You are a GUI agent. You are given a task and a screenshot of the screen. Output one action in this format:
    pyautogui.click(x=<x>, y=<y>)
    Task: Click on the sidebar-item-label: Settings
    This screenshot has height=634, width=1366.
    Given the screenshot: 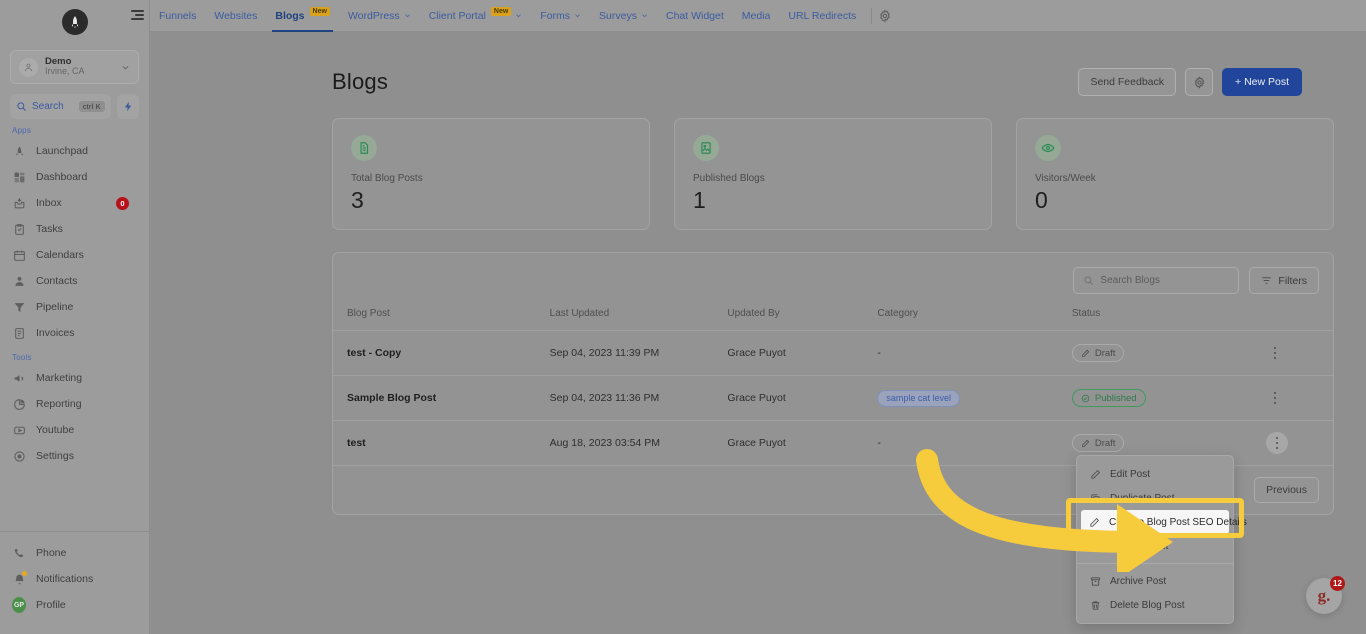 What is the action you would take?
    pyautogui.click(x=55, y=456)
    